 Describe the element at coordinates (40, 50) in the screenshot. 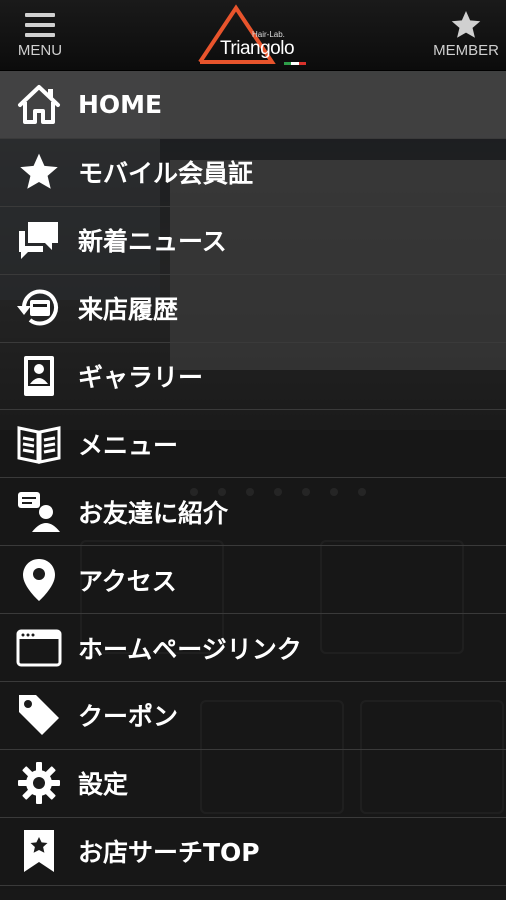

I see `menu-label: MENU` at that location.